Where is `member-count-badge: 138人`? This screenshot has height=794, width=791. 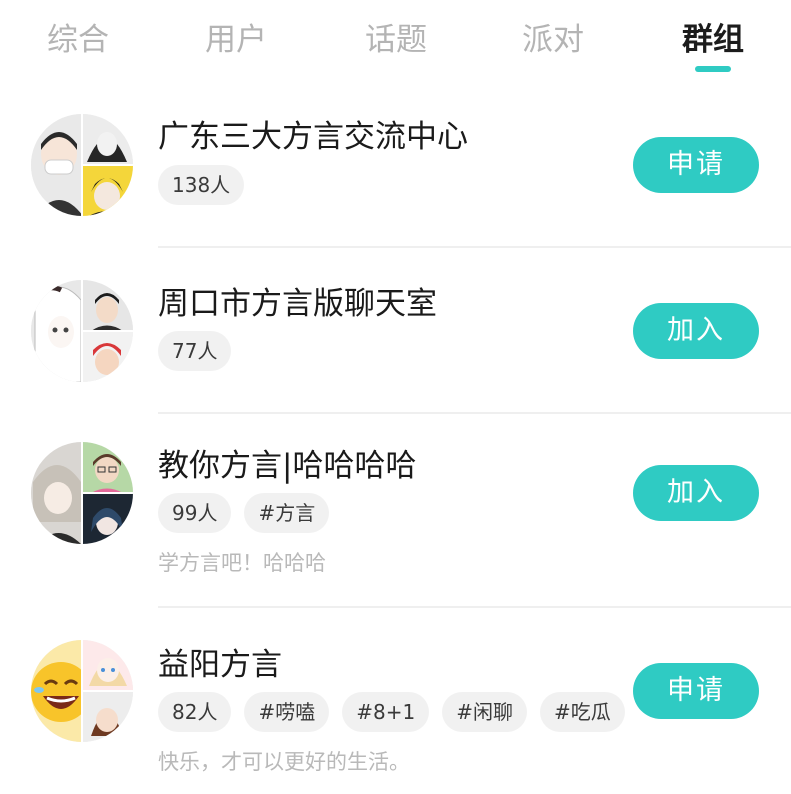
member-count-badge: 138人 is located at coordinates (201, 185).